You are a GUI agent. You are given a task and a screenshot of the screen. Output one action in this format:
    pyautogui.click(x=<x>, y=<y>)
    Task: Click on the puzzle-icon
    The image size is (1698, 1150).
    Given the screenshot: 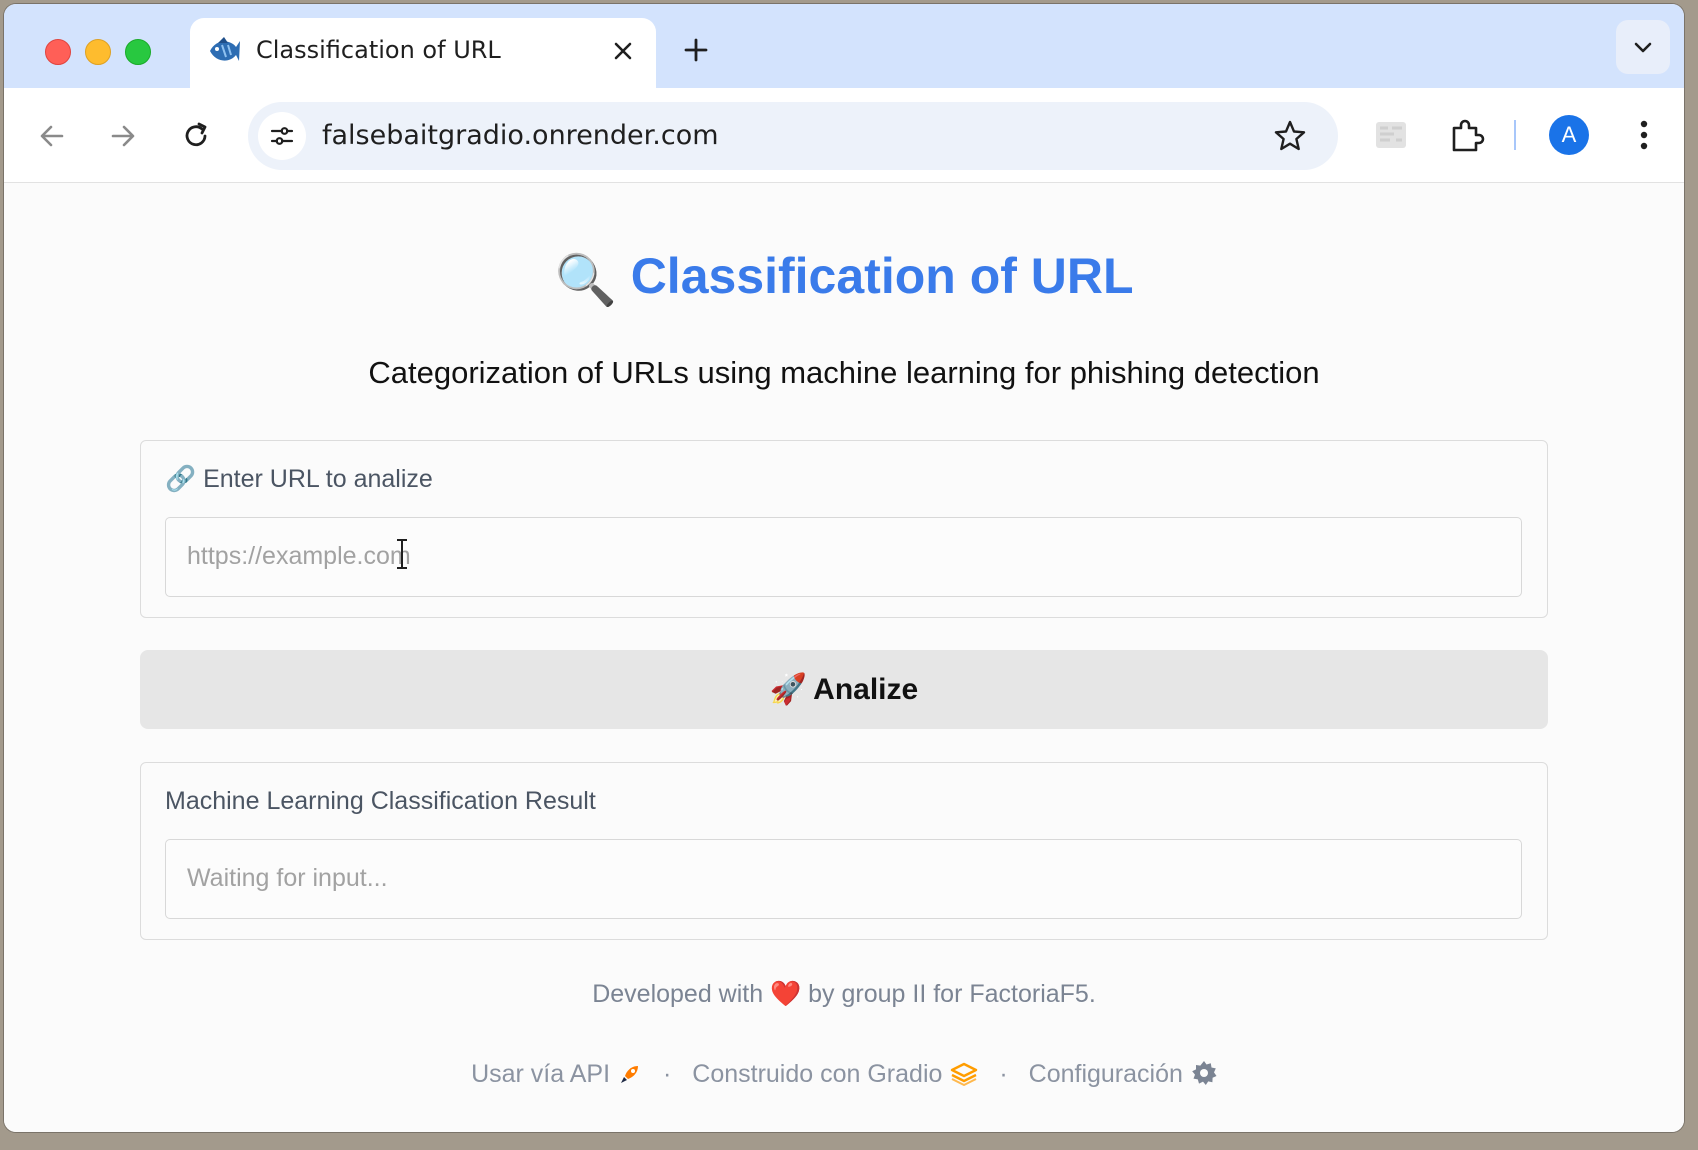 What is the action you would take?
    pyautogui.click(x=1467, y=135)
    